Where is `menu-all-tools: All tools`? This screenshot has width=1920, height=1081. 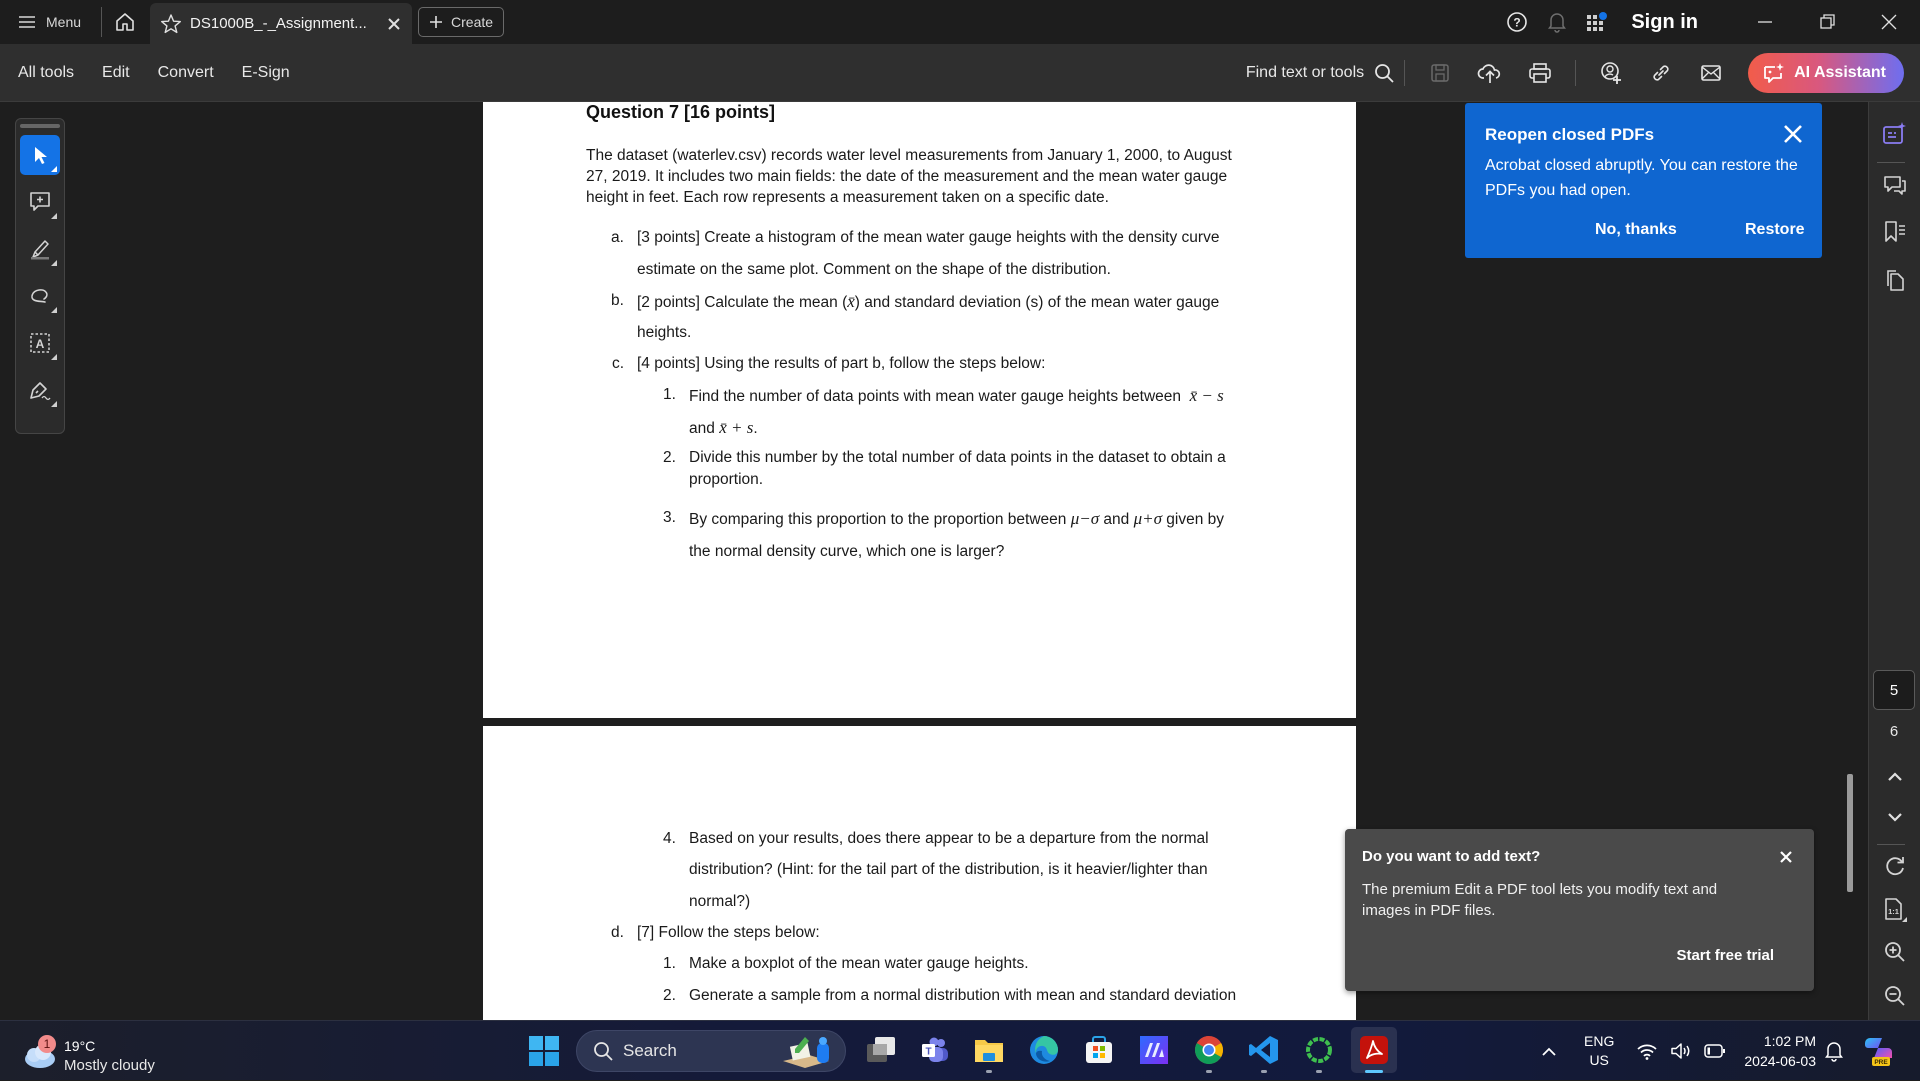
menu-all-tools: All tools is located at coordinates (46, 73).